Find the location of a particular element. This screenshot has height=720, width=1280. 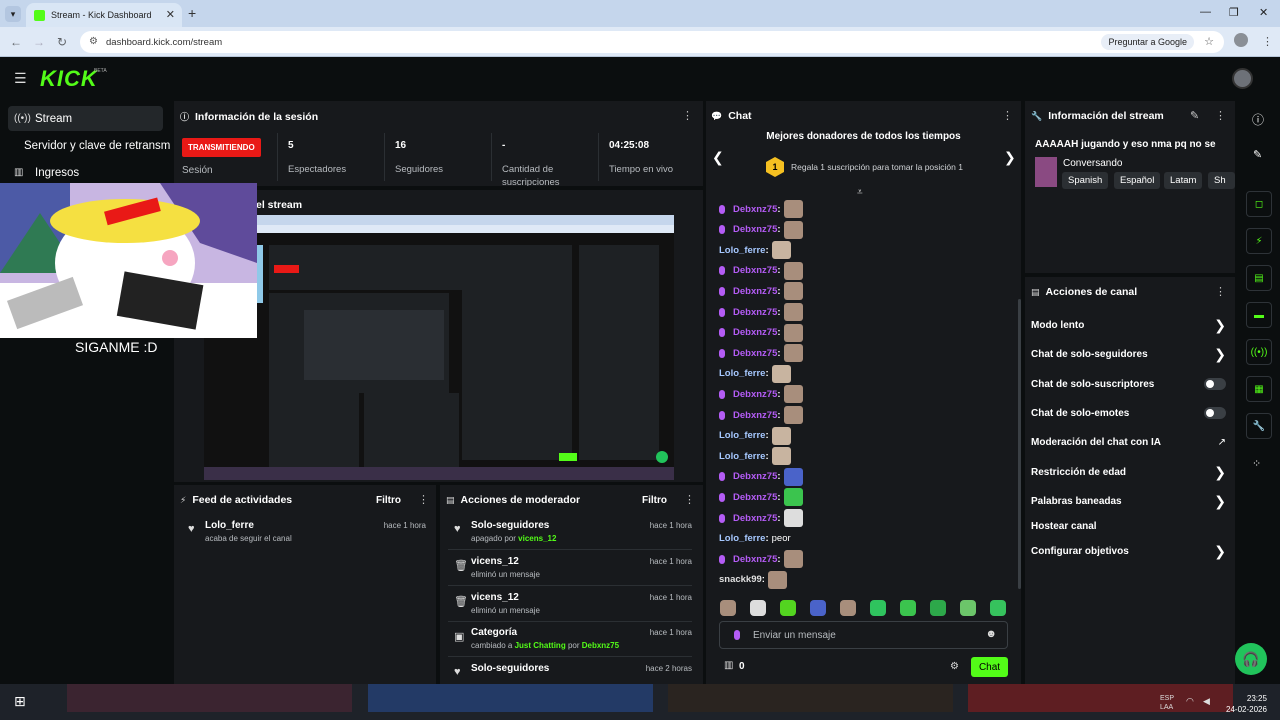

forward-icon: → is located at coordinates (39, 42).